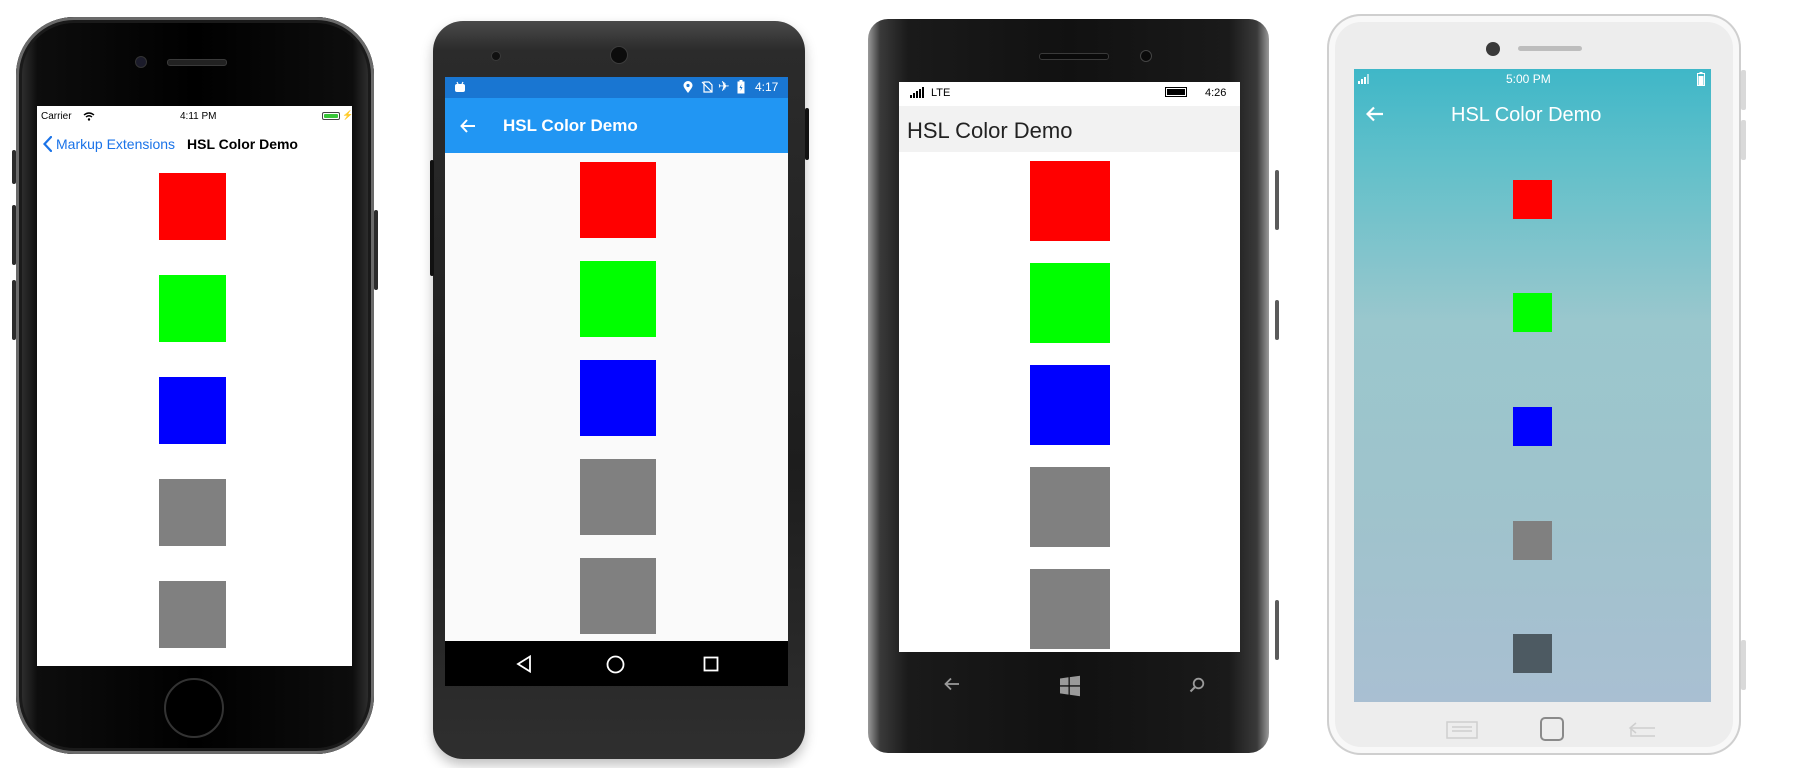 Image resolution: width=1800 pixels, height=768 pixels. Describe the element at coordinates (990, 130) in the screenshot. I see `windows-page-title: HSL Color Demo` at that location.